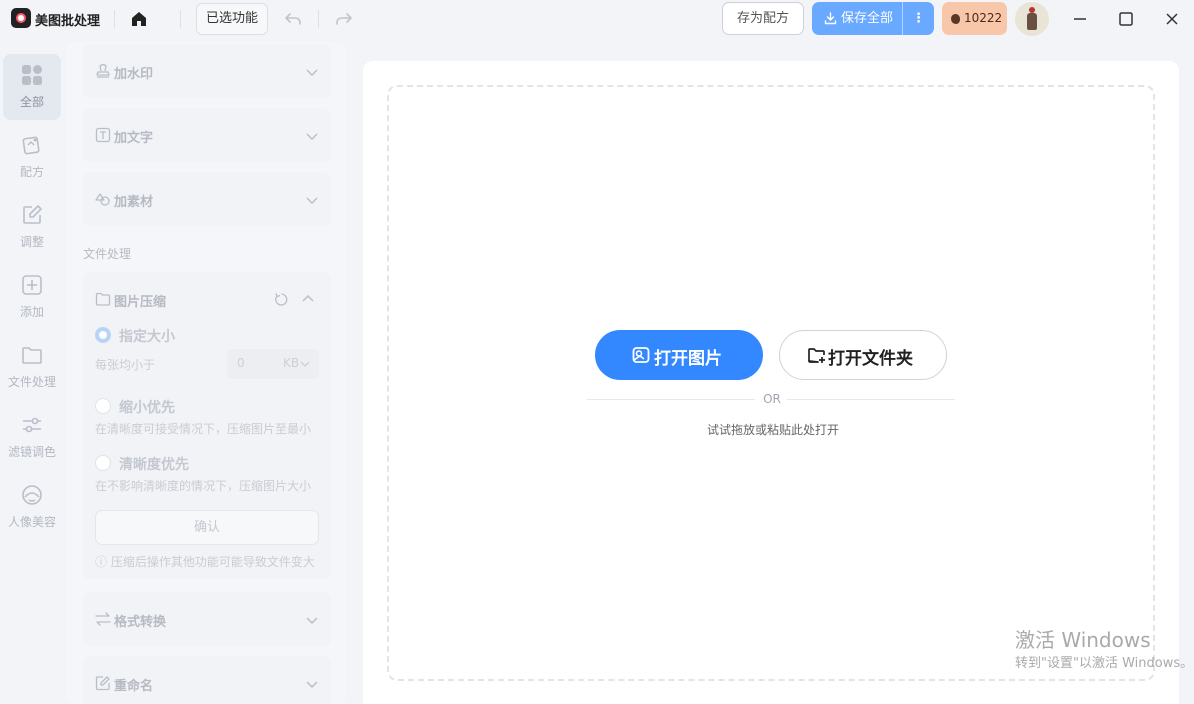 The image size is (1194, 704). Describe the element at coordinates (32, 507) in the screenshot. I see `rail-item-beauty: 人像美容` at that location.